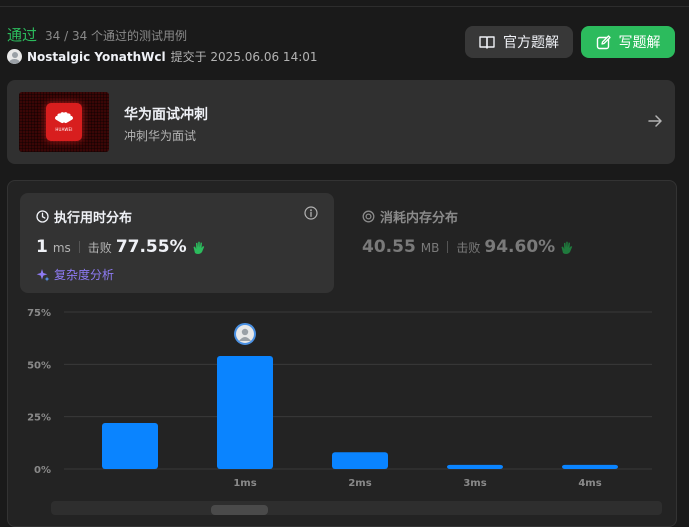 Image resolution: width=689 pixels, height=527 pixels. I want to click on arrow-right-icon, so click(655, 121).